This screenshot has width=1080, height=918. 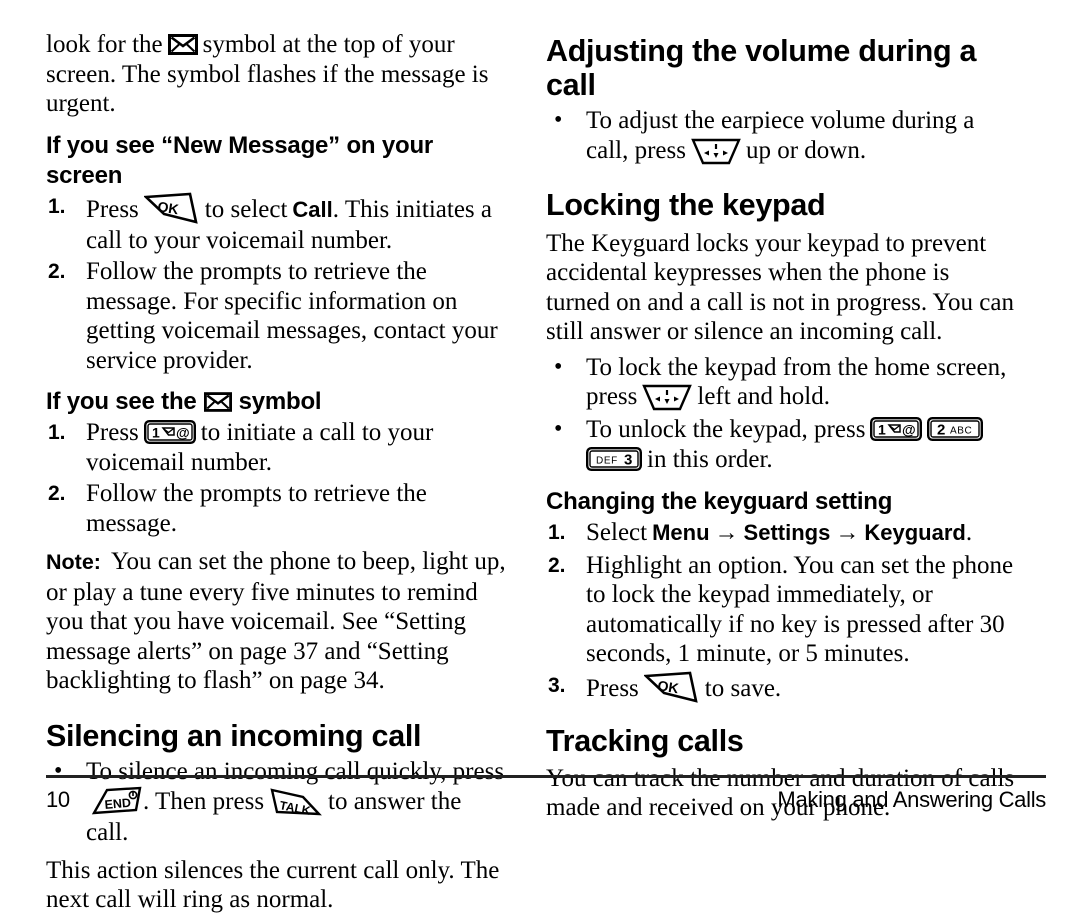 I want to click on subheading-new-message-label: If you see “New Message” on your screen, so click(x=240, y=160).